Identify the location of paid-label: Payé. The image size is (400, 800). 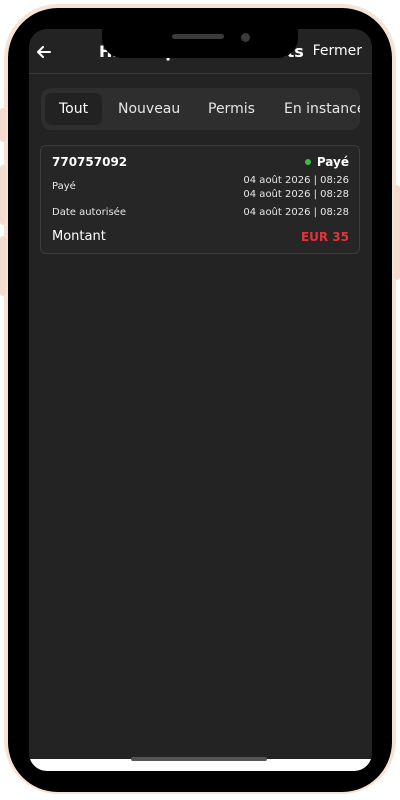
(64, 186).